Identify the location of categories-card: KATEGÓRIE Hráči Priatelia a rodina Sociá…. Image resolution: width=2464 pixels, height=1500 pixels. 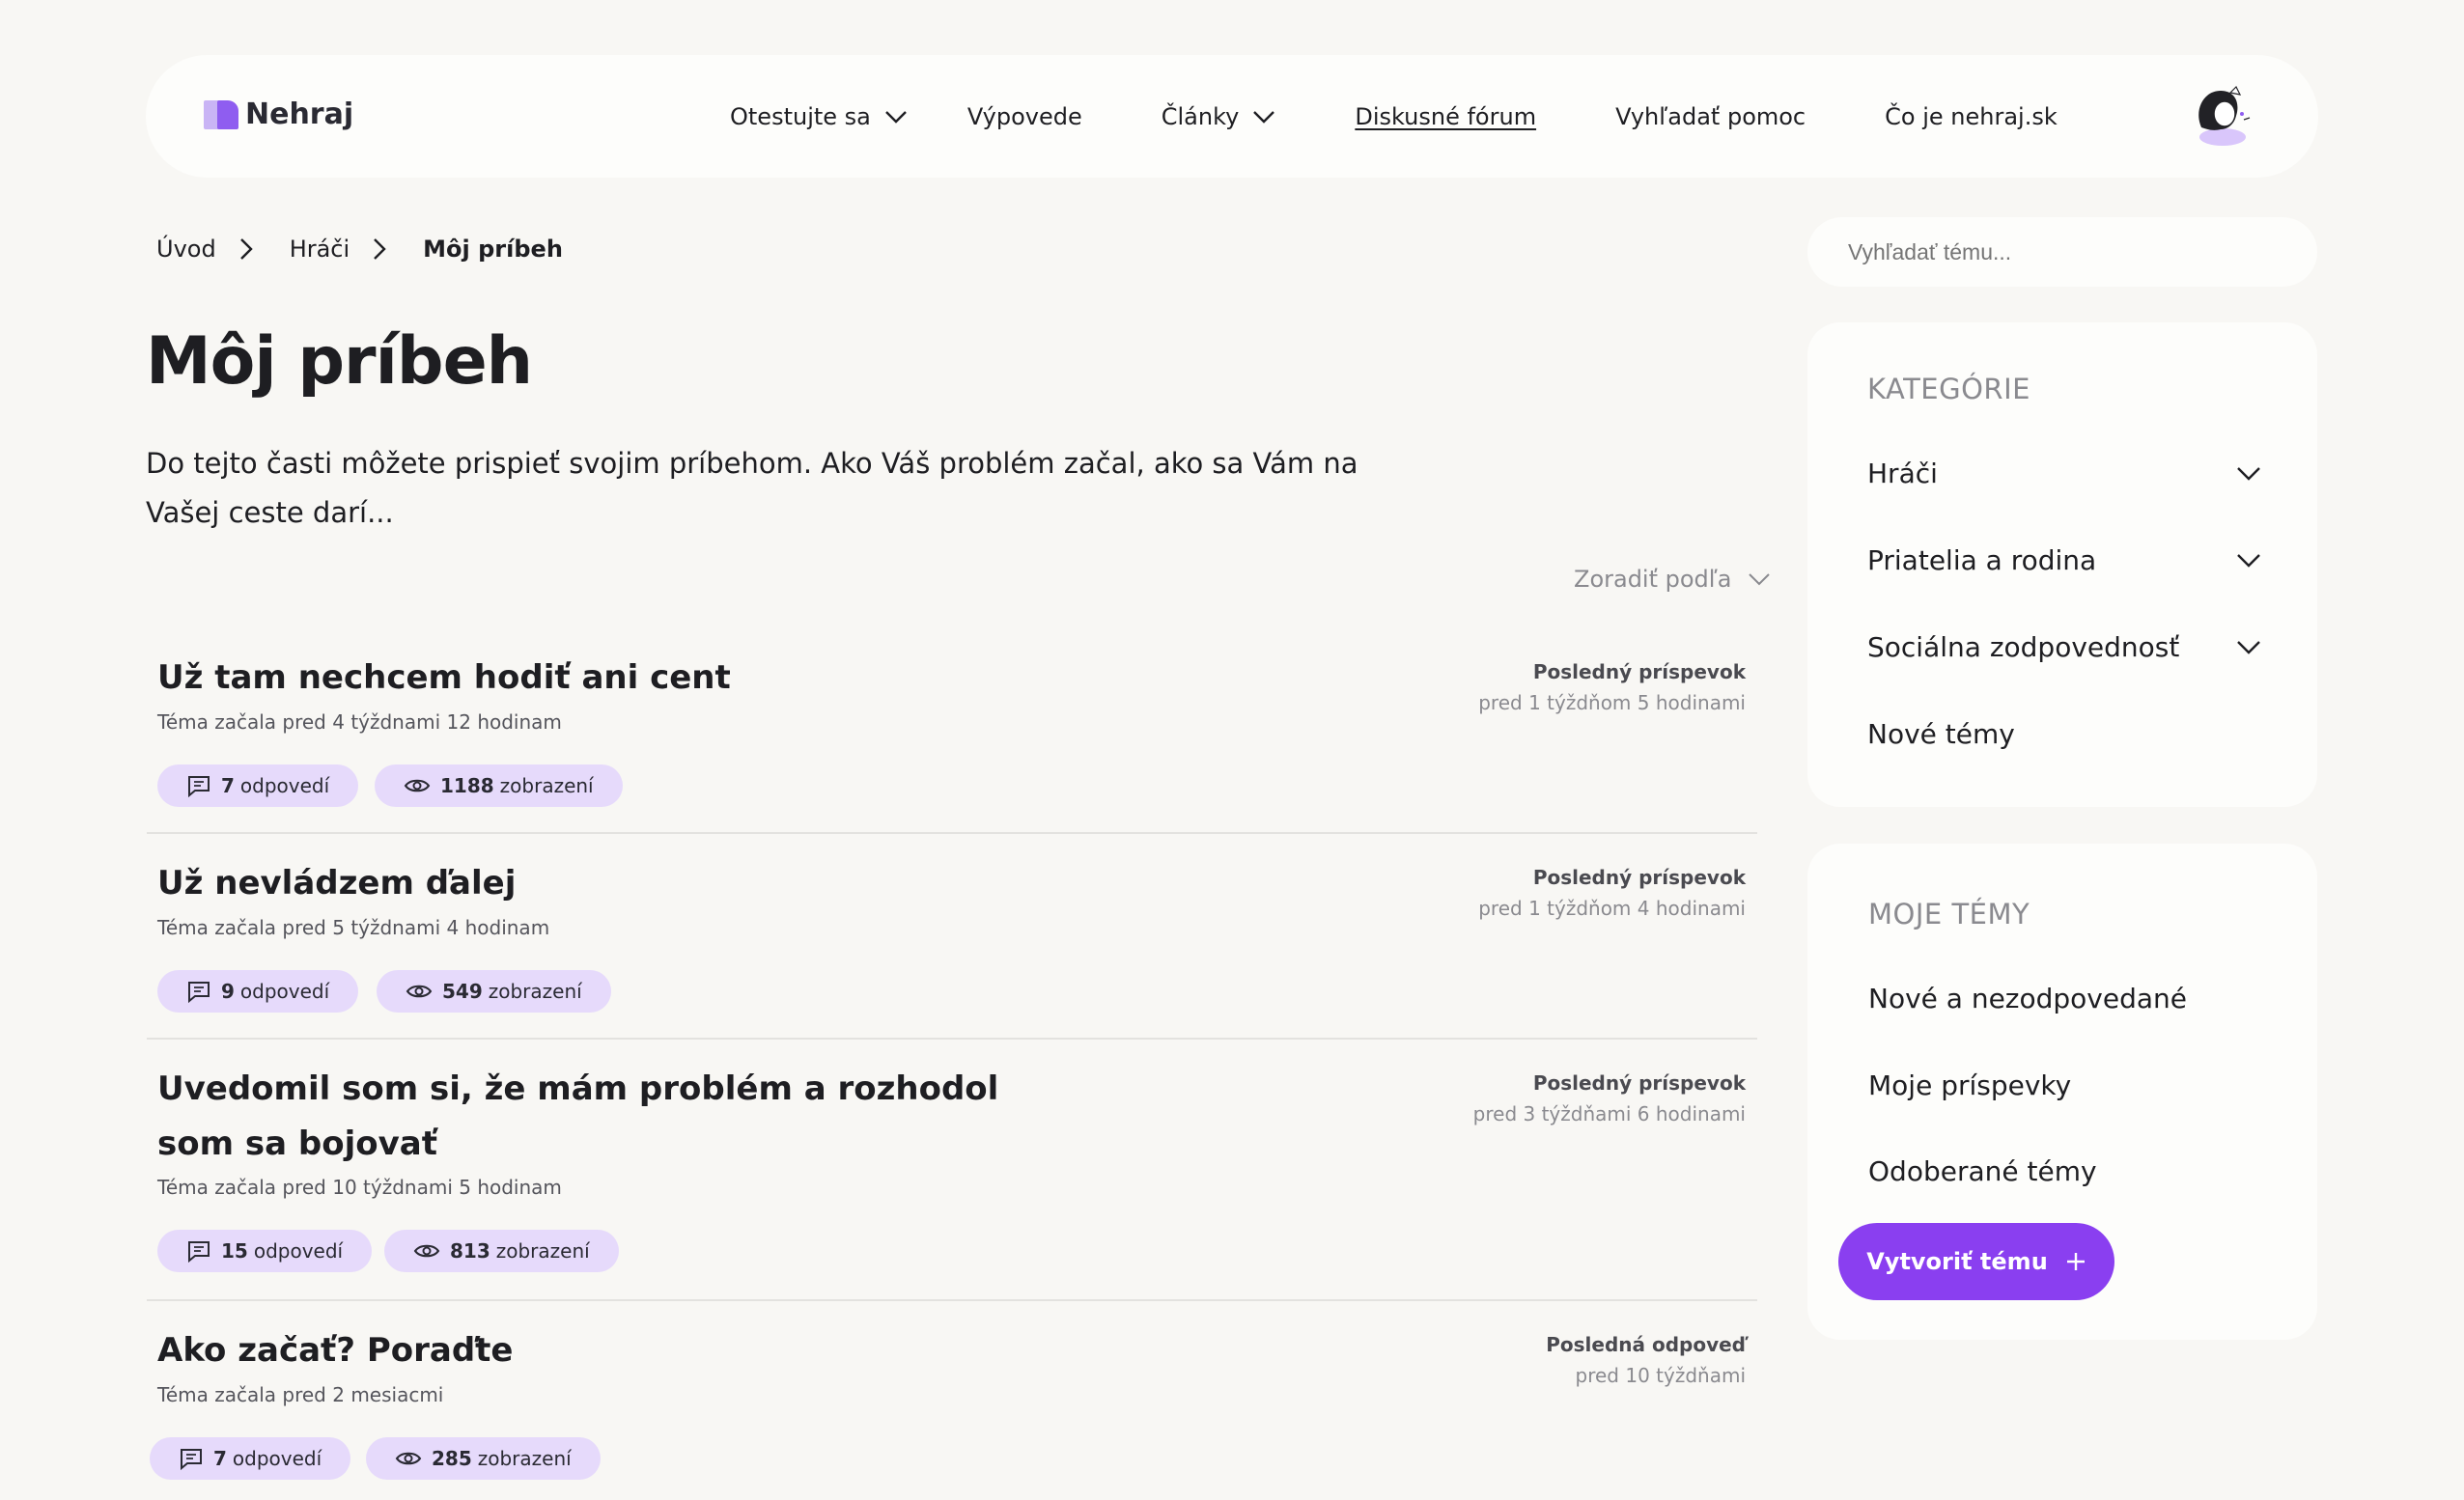
(2062, 564).